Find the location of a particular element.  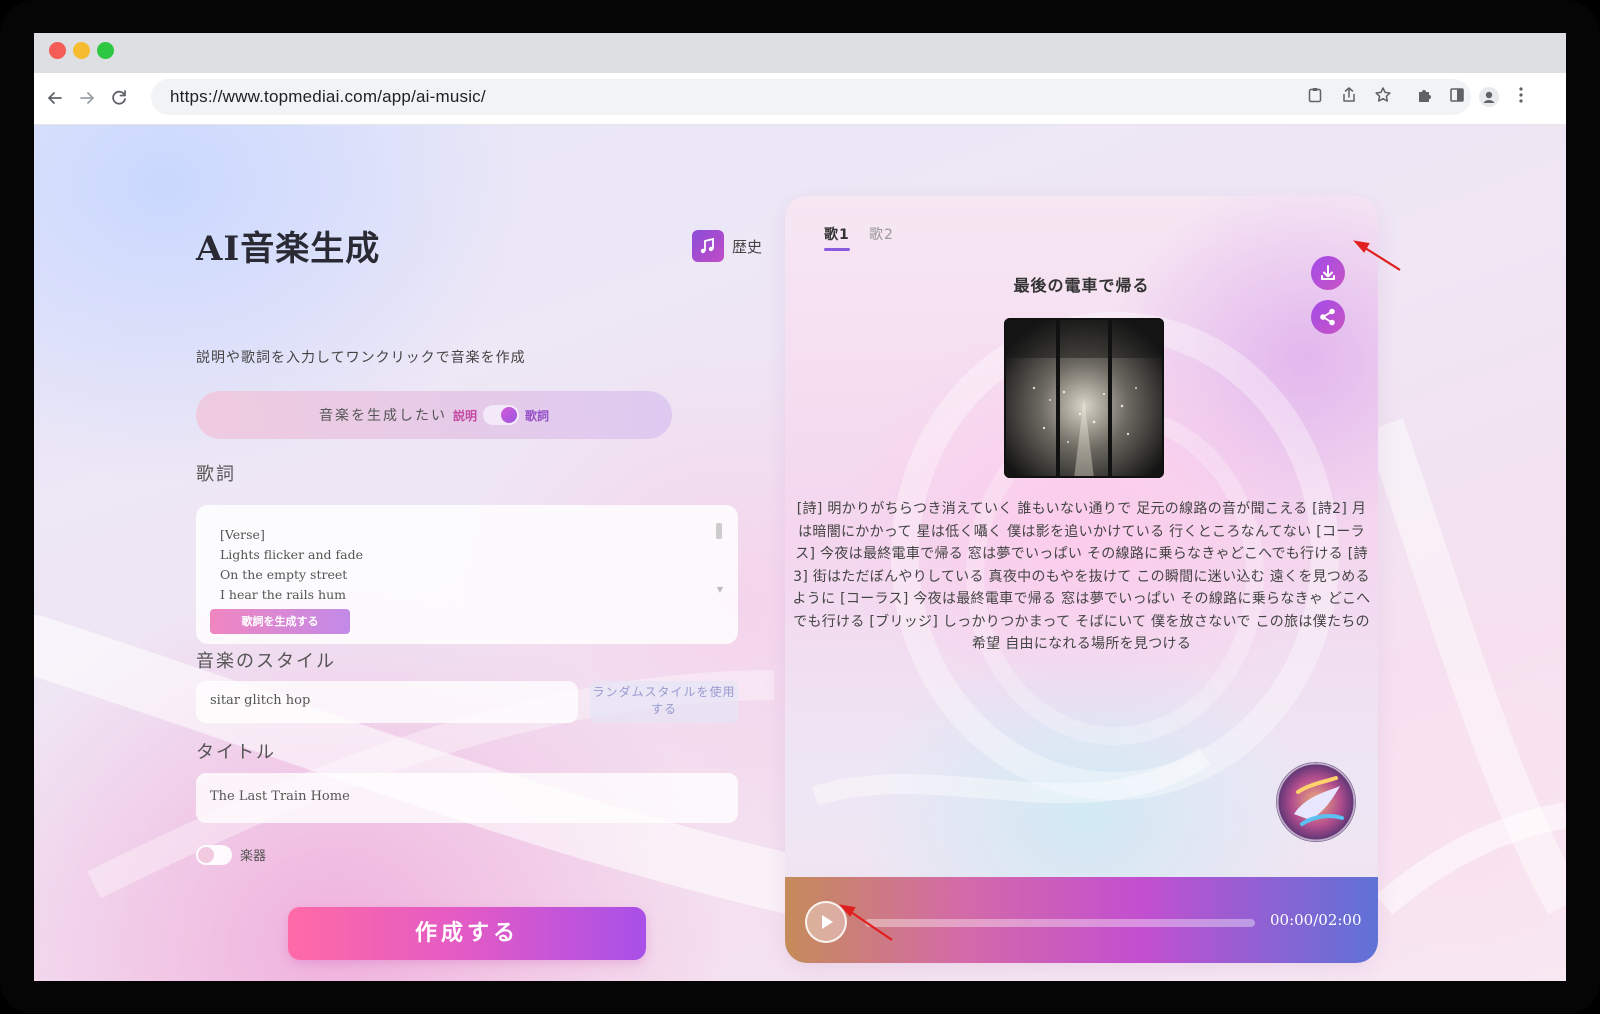

audio-player-bar: 00:00/02:00 is located at coordinates (1081, 920).